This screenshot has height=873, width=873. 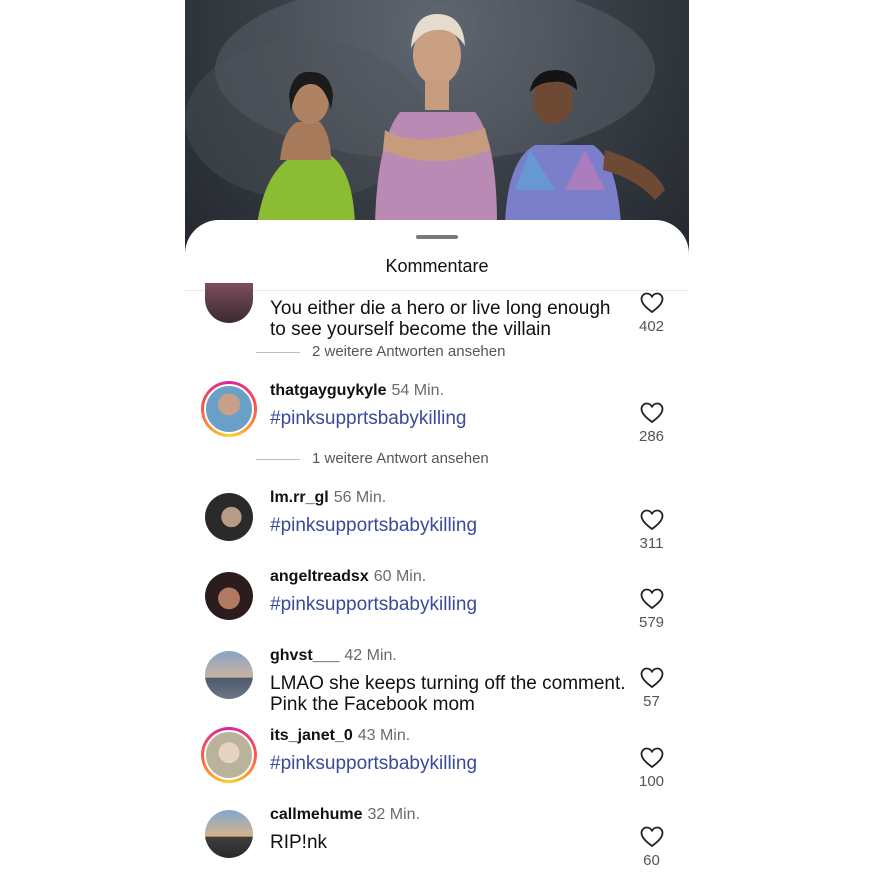 I want to click on like-button: 402, so click(x=651, y=313).